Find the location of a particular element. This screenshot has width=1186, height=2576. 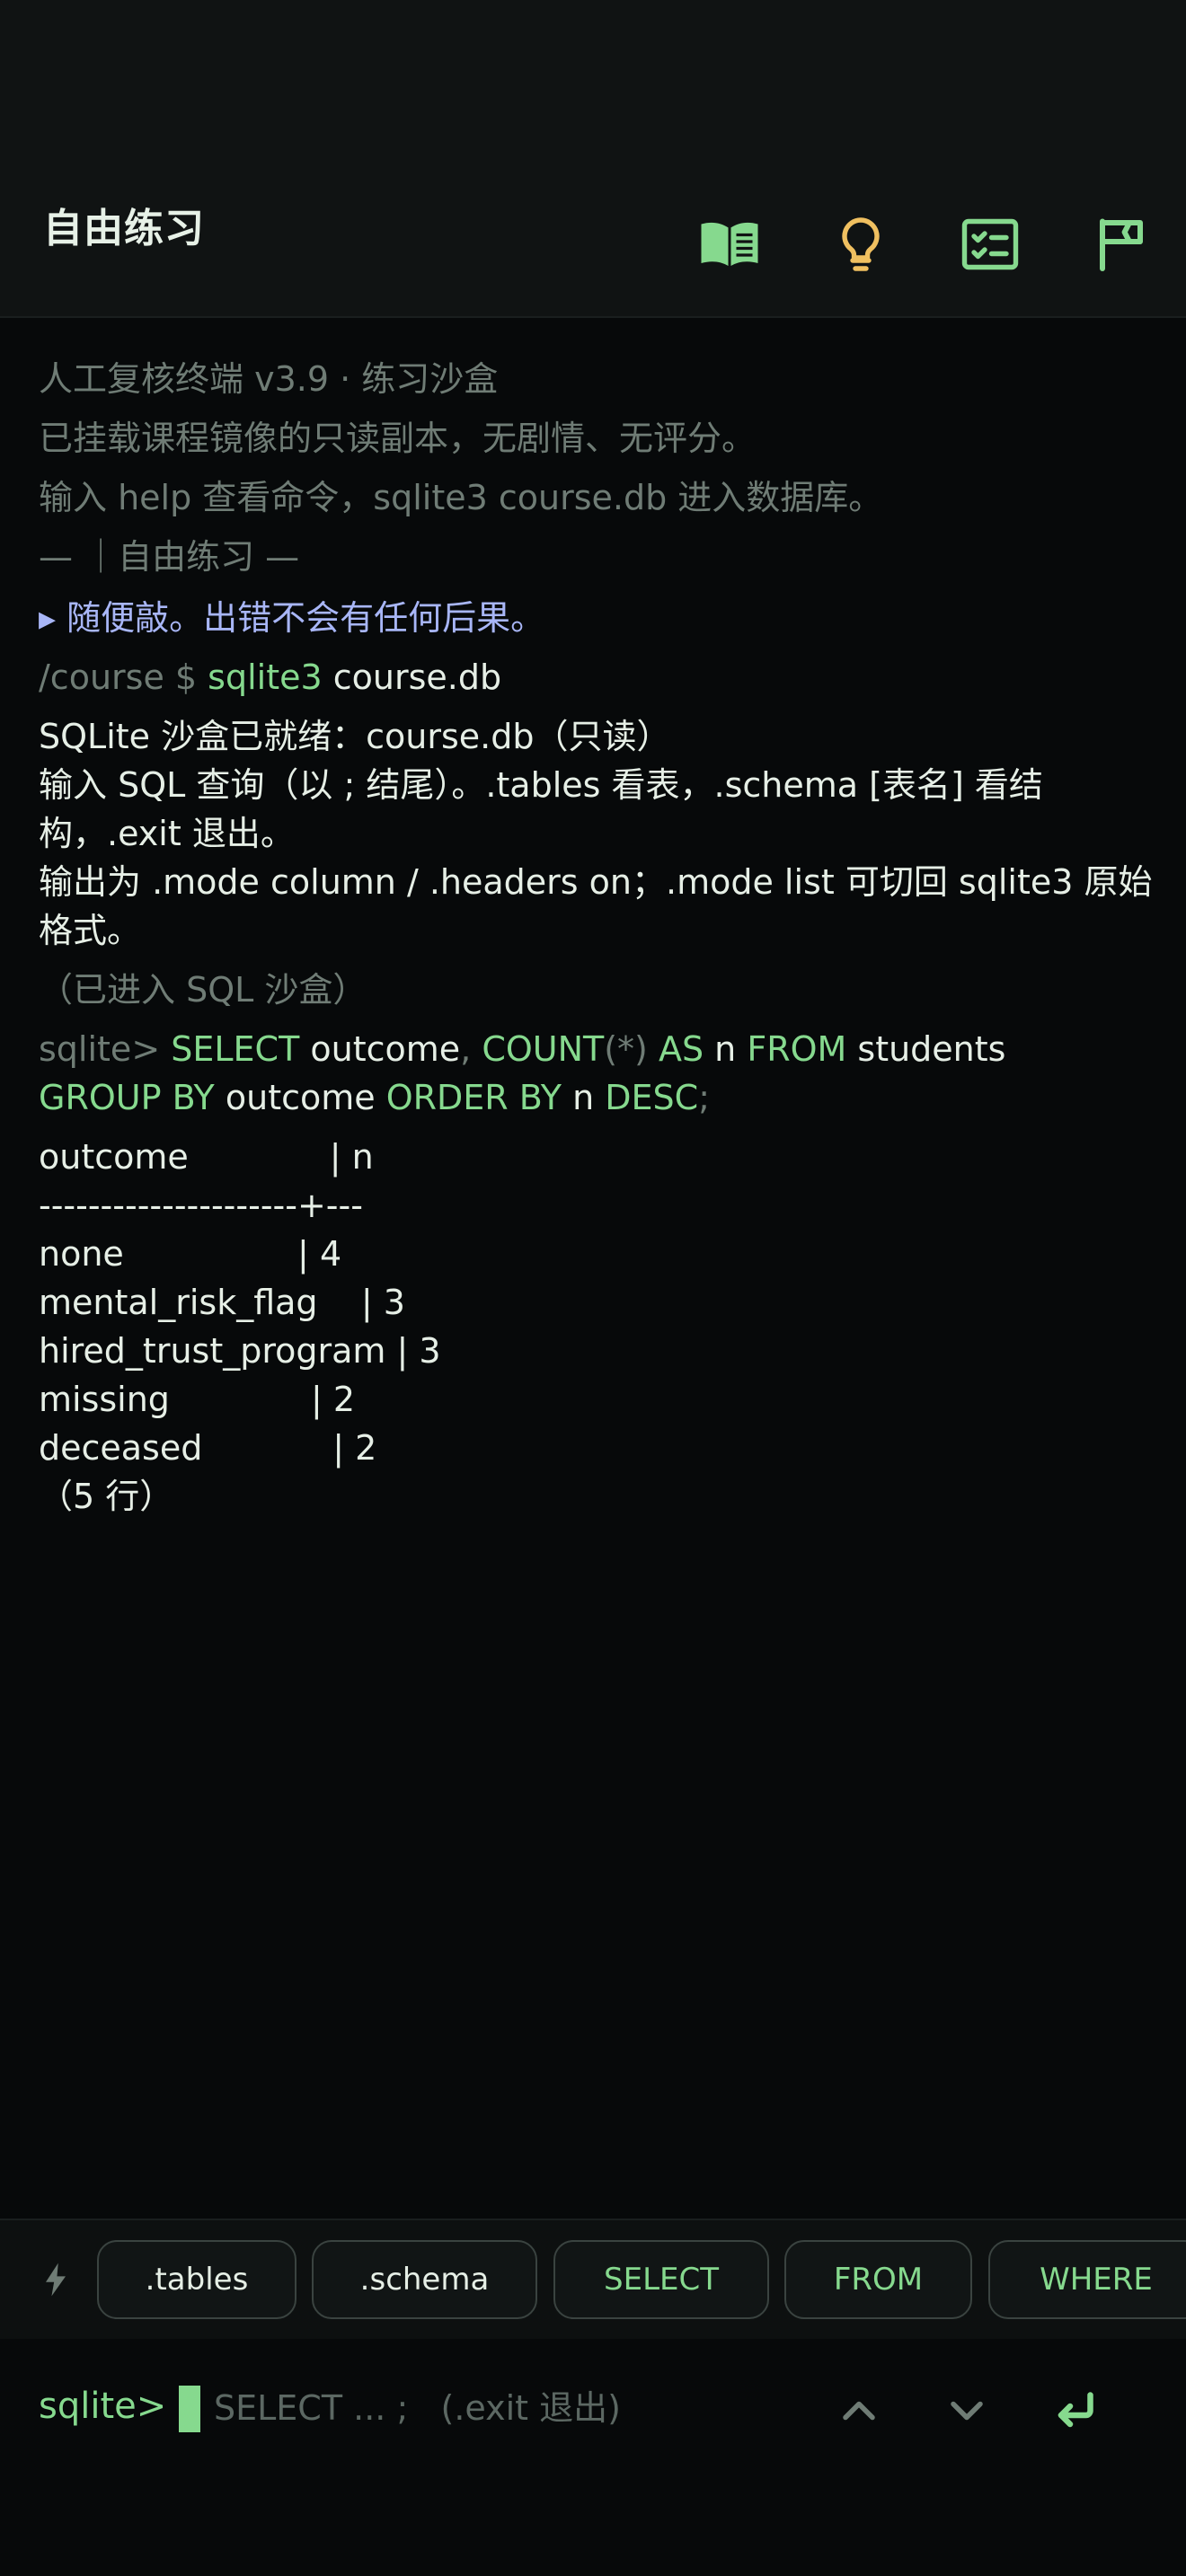

hint-button is located at coordinates (861, 244).